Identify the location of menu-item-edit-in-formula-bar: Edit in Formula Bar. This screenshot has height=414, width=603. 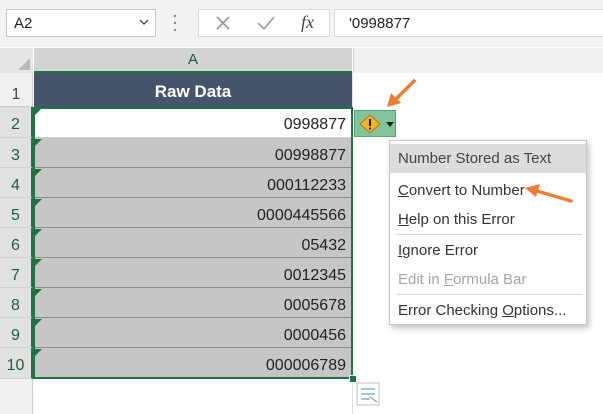
(462, 279).